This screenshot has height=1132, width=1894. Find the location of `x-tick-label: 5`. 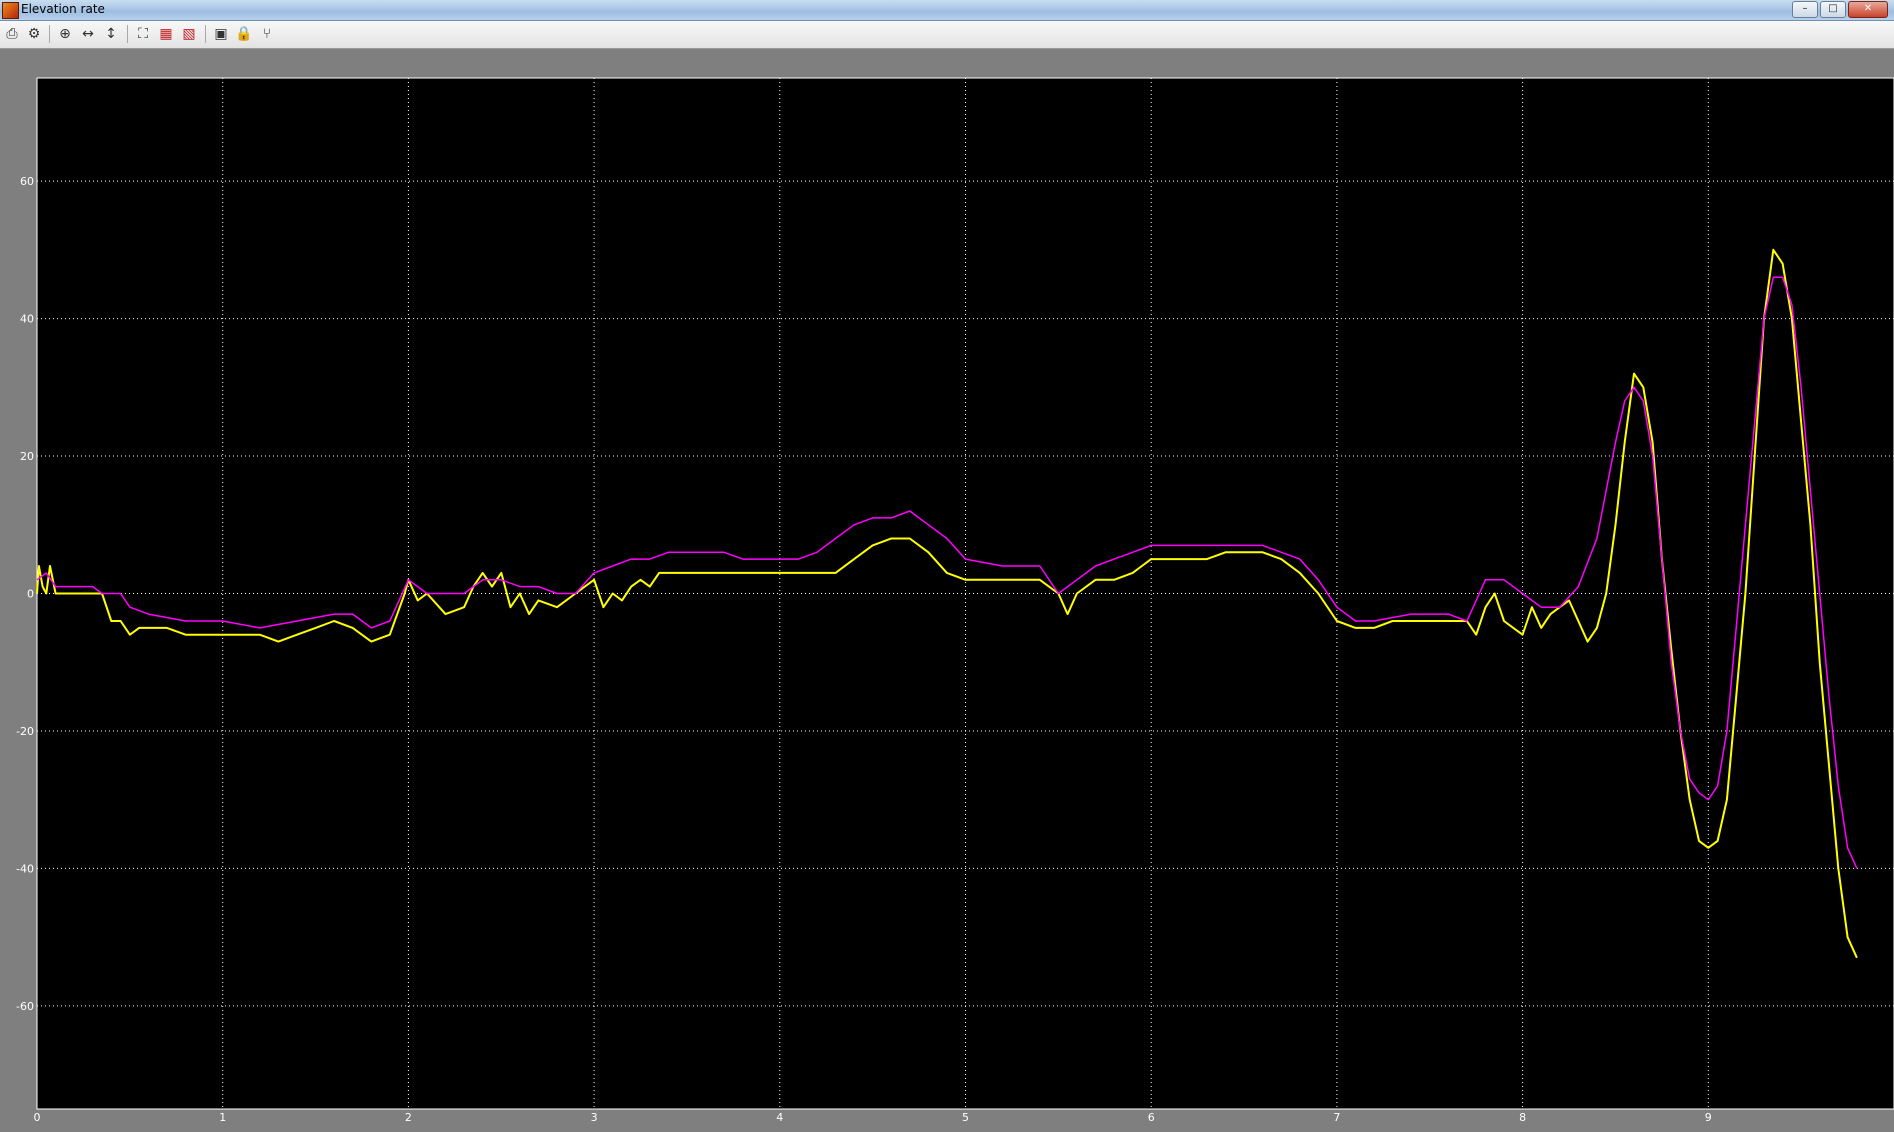

x-tick-label: 5 is located at coordinates (965, 1117).